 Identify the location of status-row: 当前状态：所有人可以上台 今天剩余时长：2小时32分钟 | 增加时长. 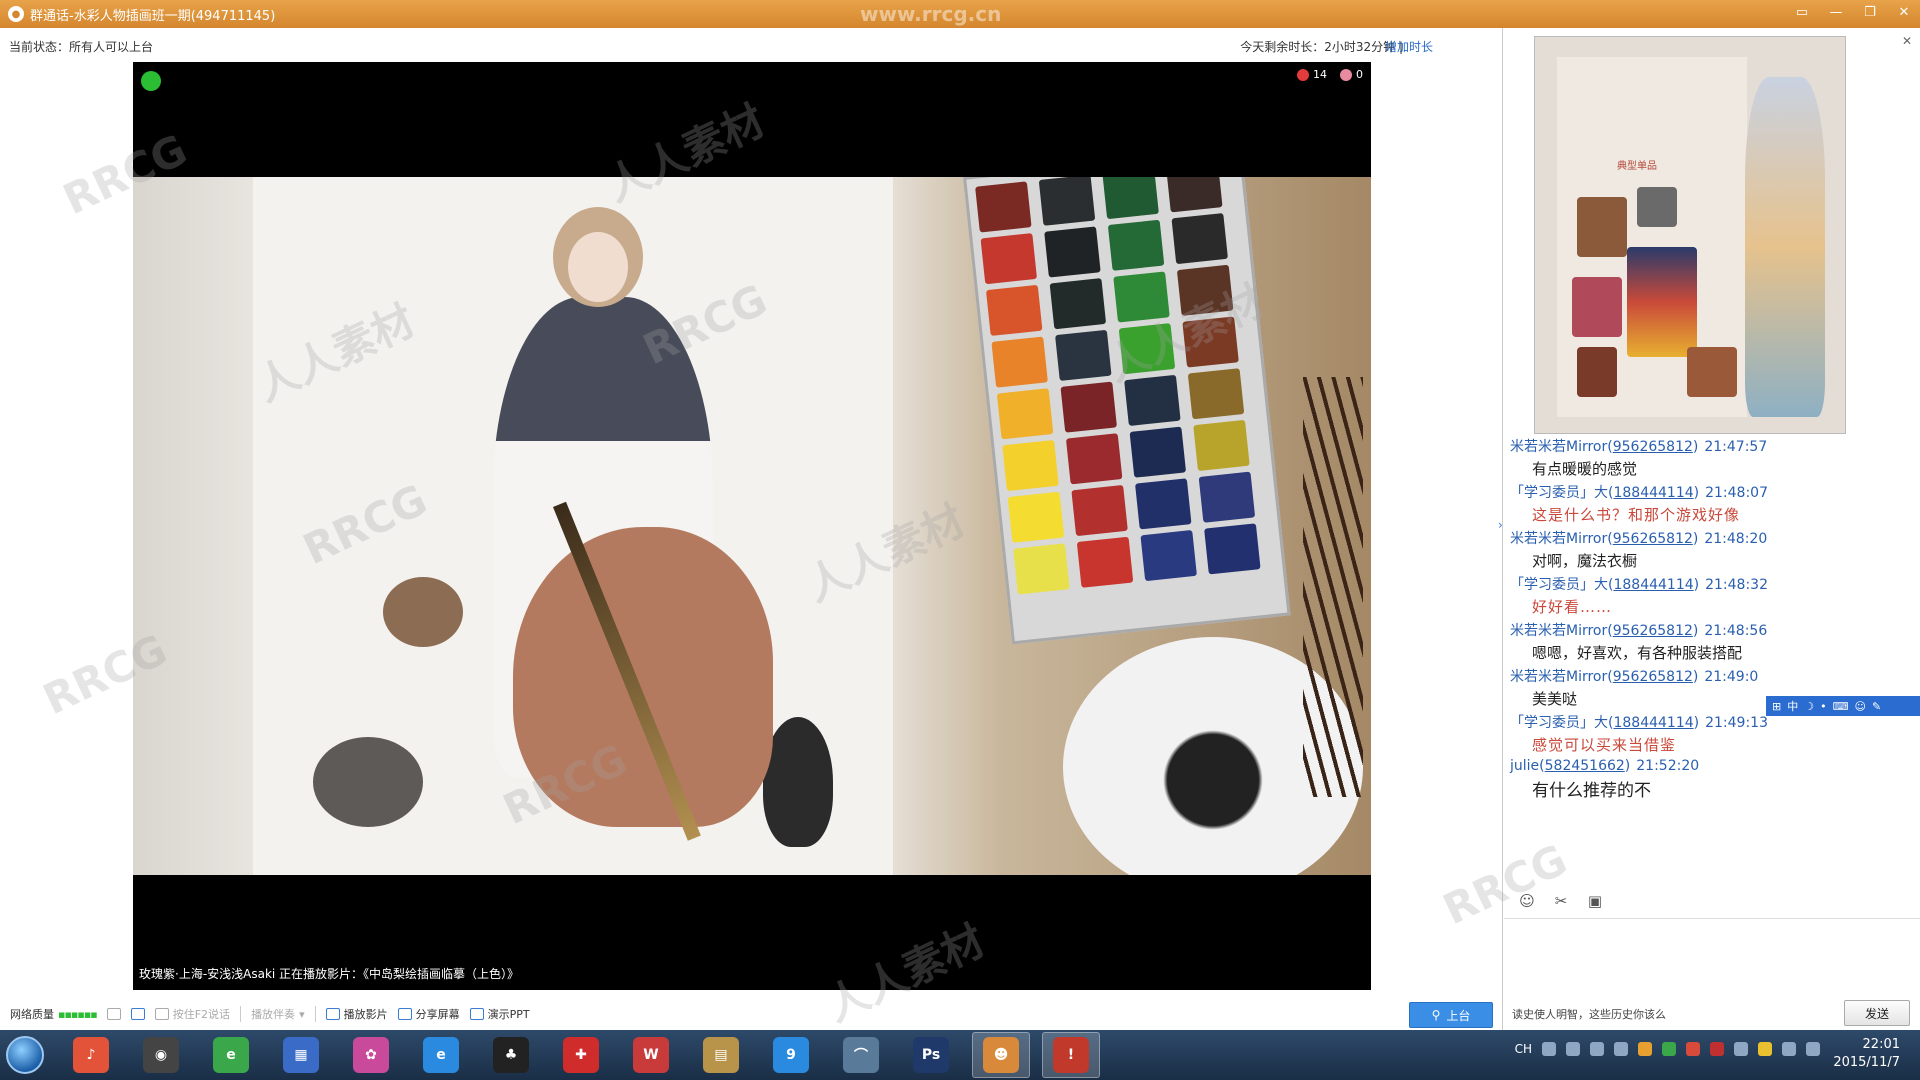
(751, 44).